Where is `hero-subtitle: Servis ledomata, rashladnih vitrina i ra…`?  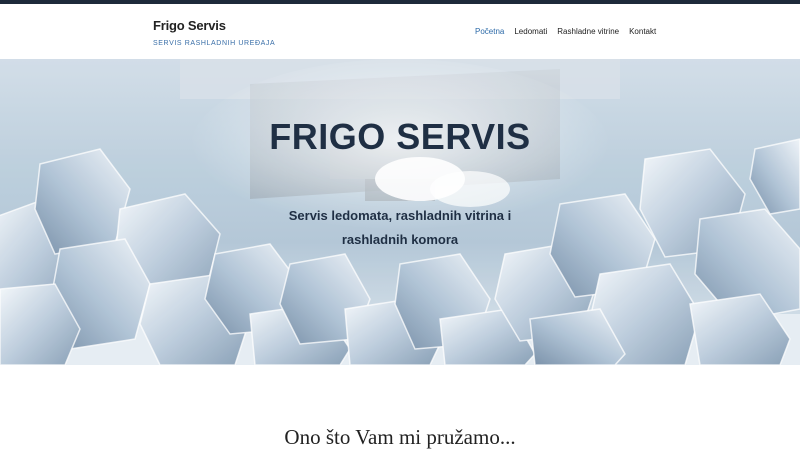
hero-subtitle: Servis ledomata, rashladnih vitrina i ra… is located at coordinates (400, 228).